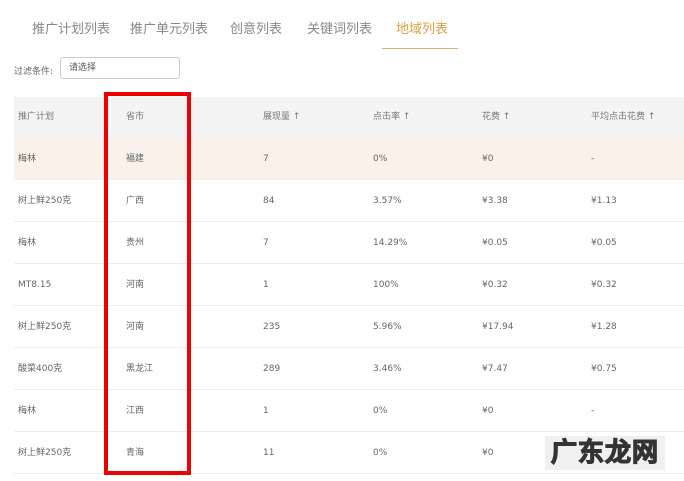  Describe the element at coordinates (387, 201) in the screenshot. I see `cell-ctr: 3.57%` at that location.